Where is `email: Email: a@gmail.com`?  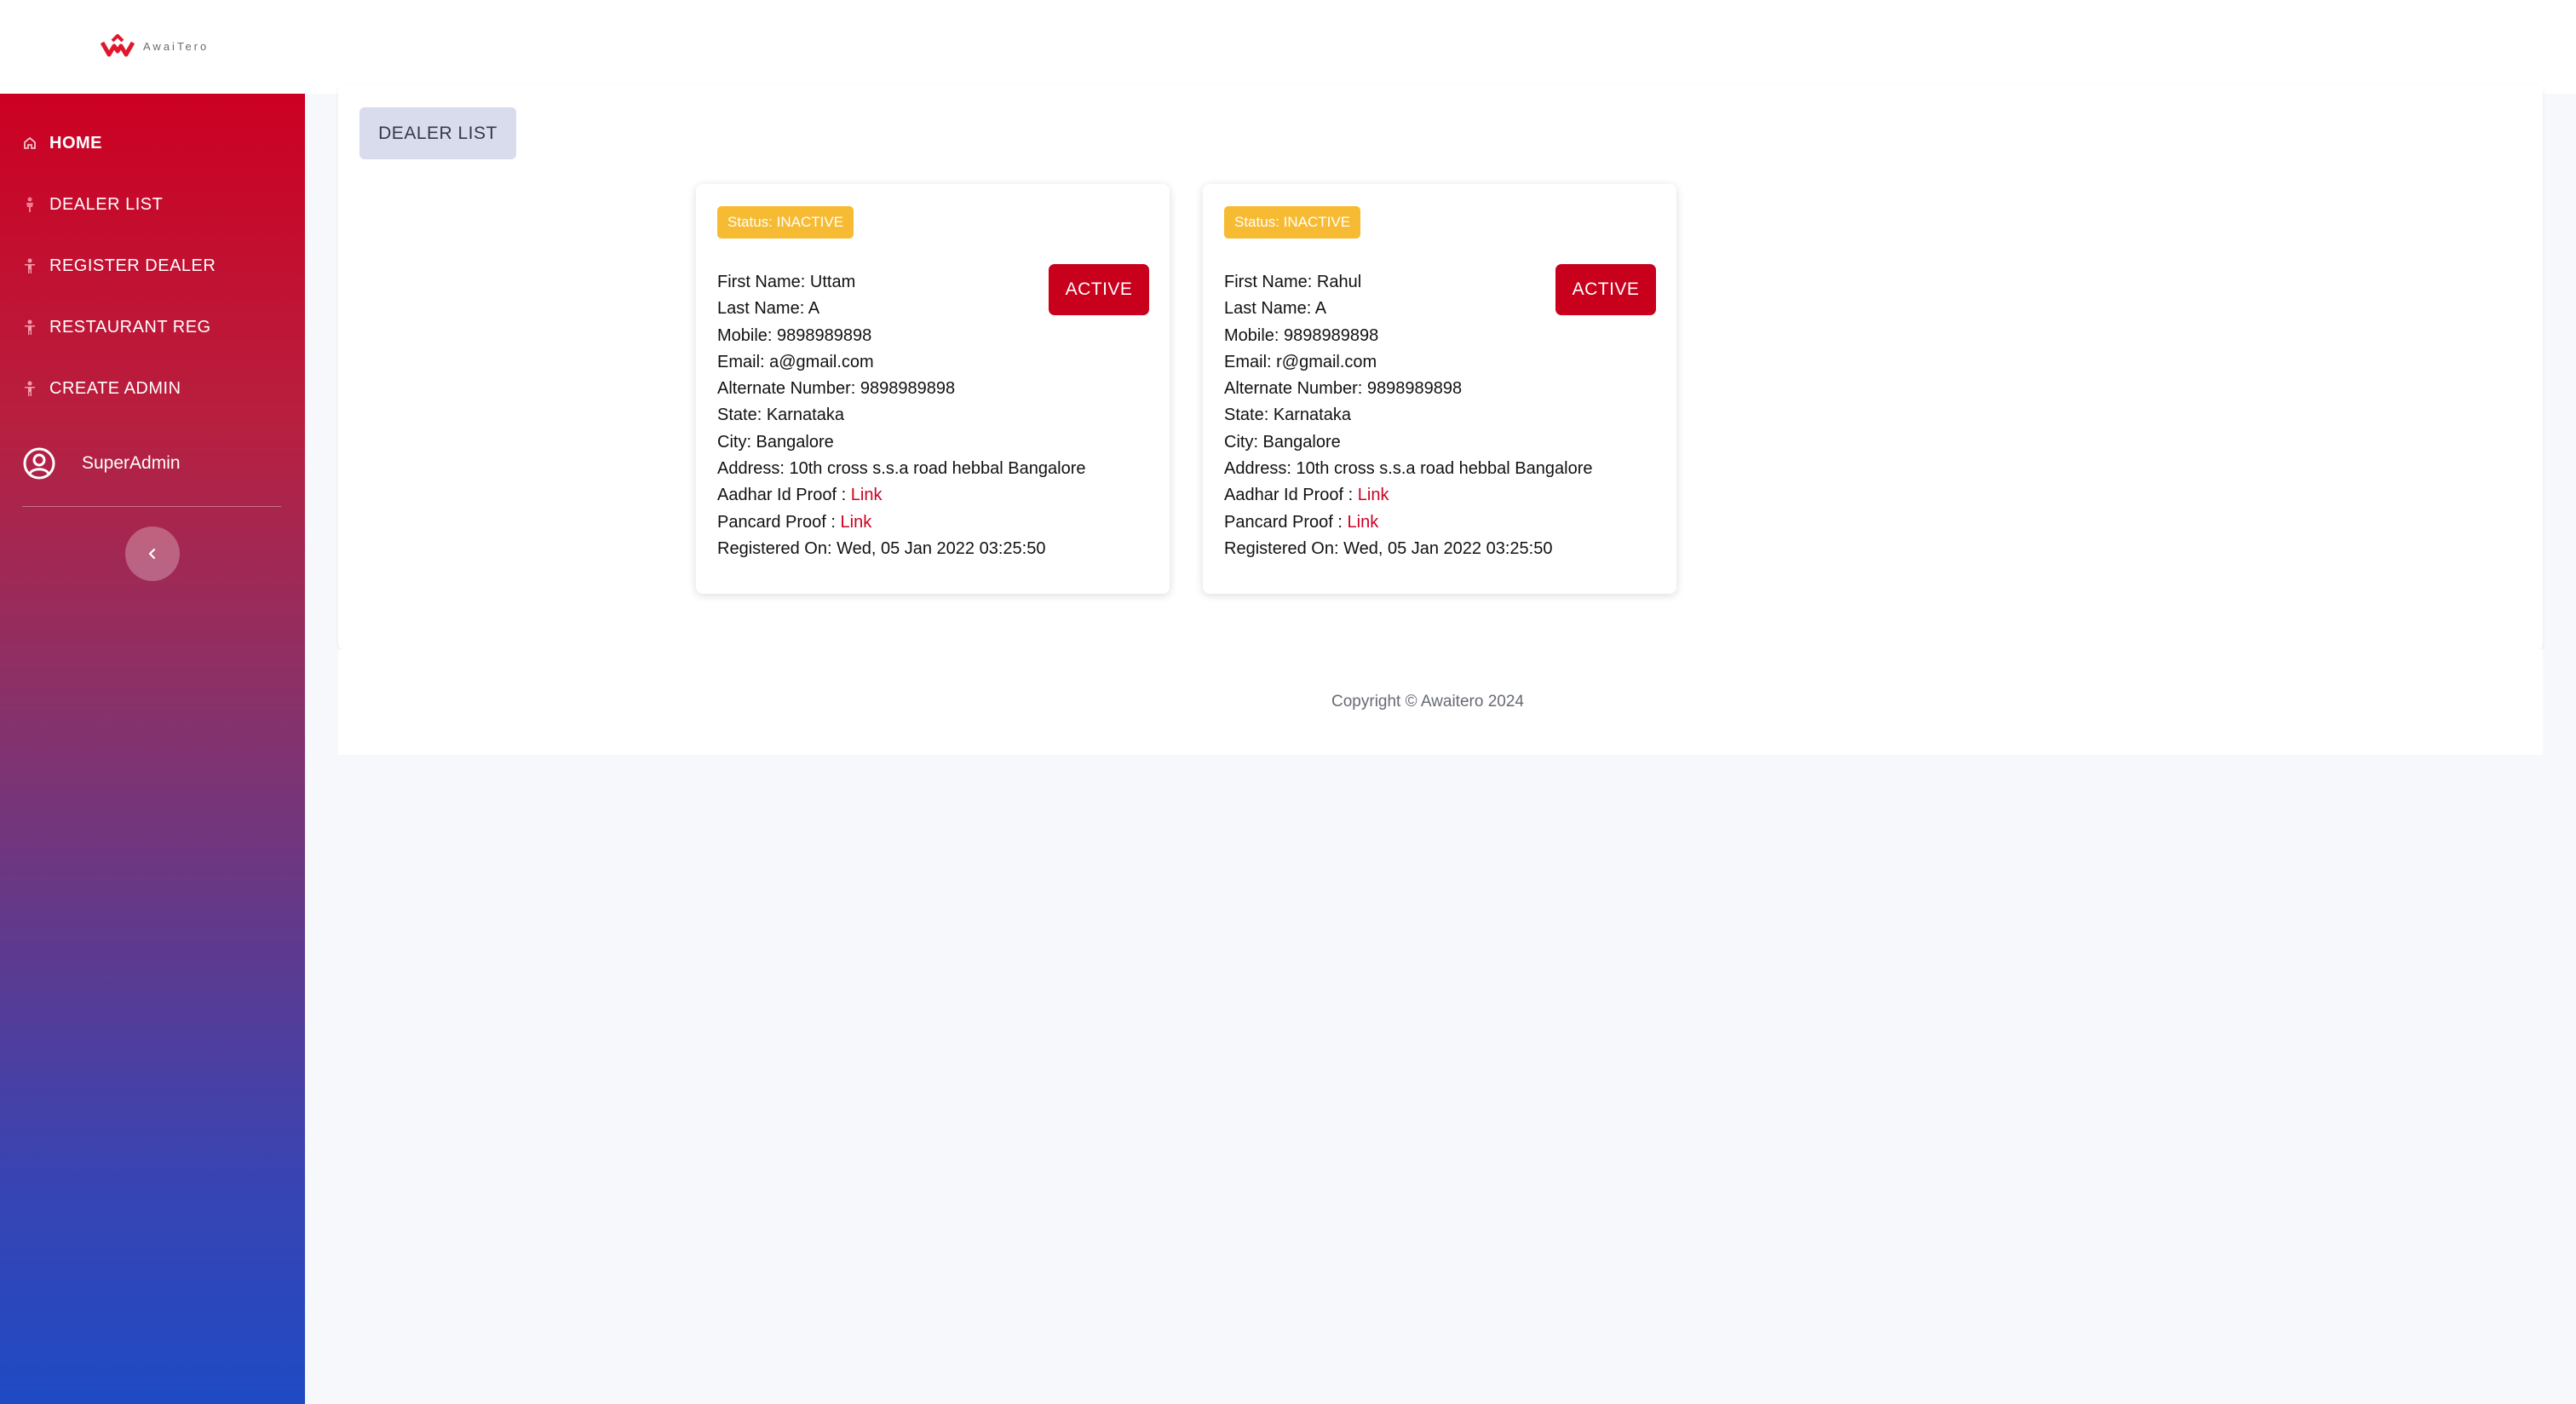
email: Email: a@gmail.com is located at coordinates (796, 361).